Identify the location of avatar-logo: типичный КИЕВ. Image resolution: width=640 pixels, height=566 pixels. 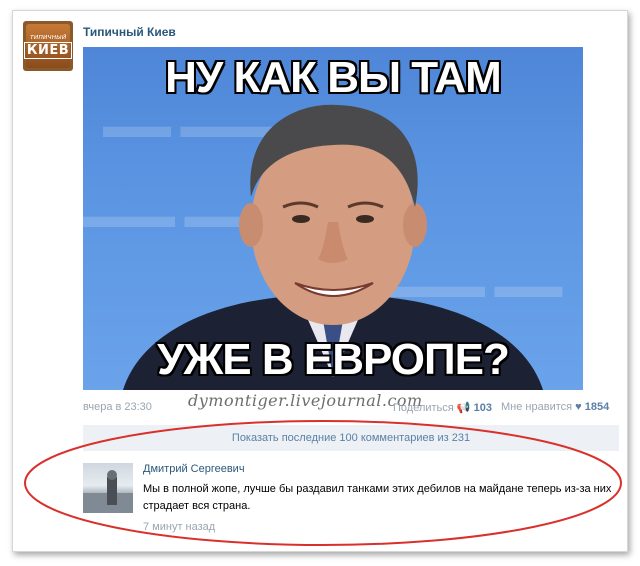
(48, 46).